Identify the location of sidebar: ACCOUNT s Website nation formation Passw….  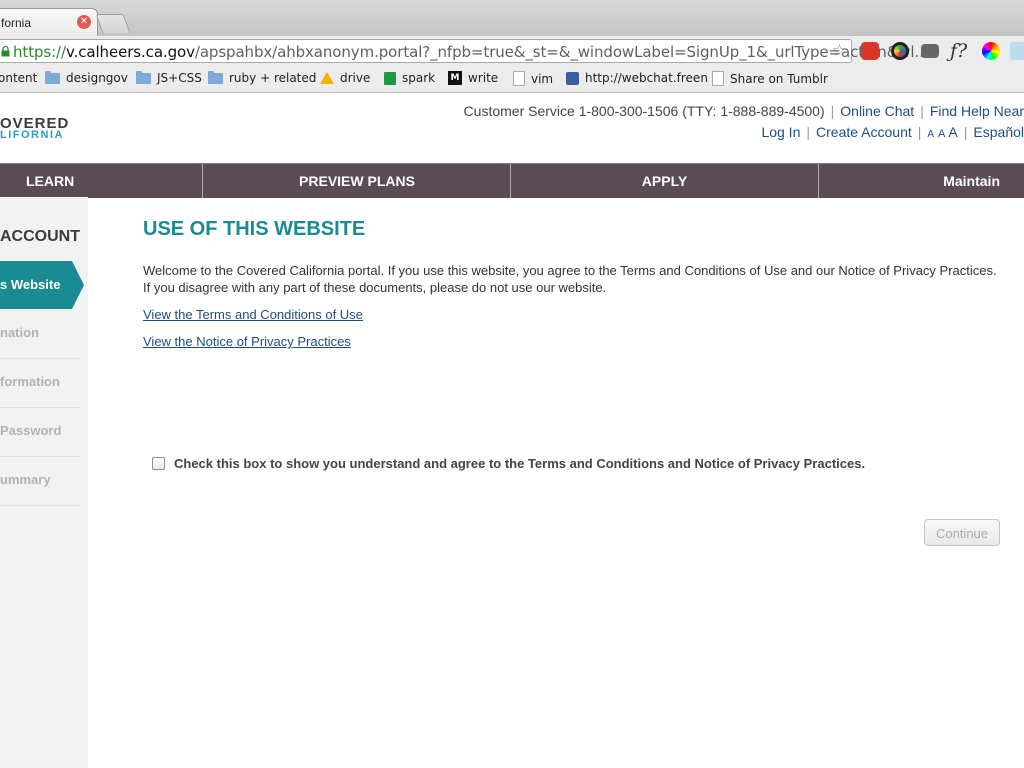
(44, 482).